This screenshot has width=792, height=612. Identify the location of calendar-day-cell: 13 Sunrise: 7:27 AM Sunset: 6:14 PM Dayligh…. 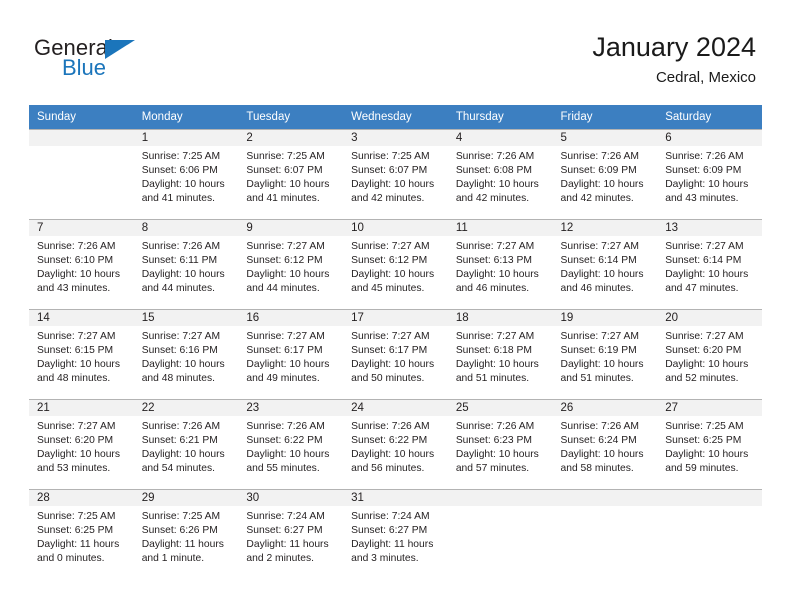
(709, 264).